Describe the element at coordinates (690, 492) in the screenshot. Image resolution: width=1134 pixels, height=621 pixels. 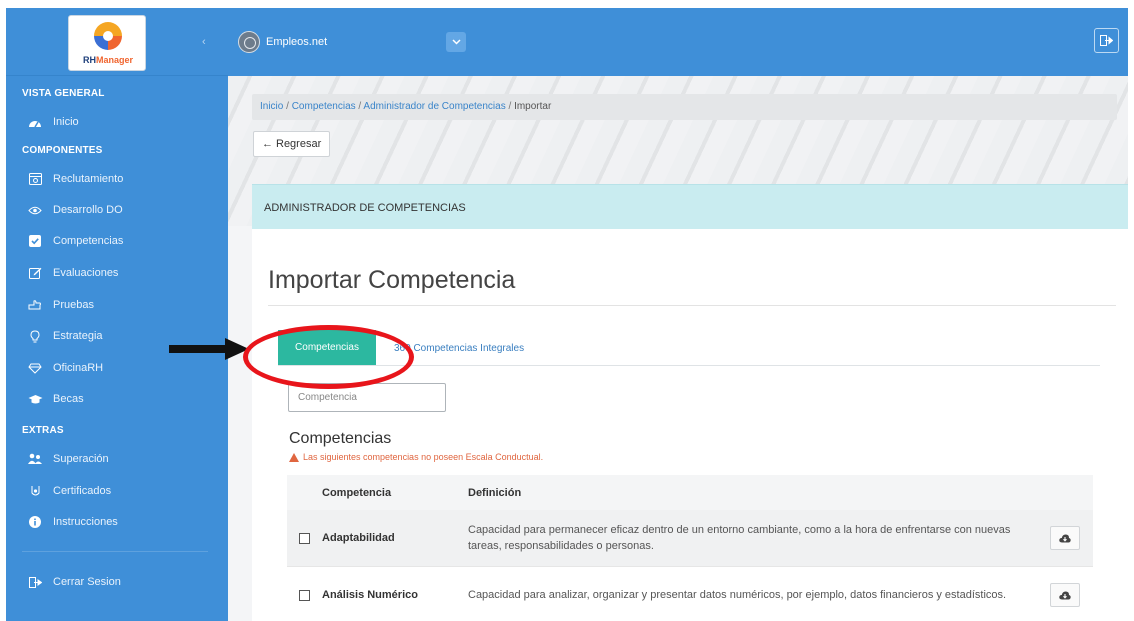
I see `table-header: Competencia Definición` at that location.